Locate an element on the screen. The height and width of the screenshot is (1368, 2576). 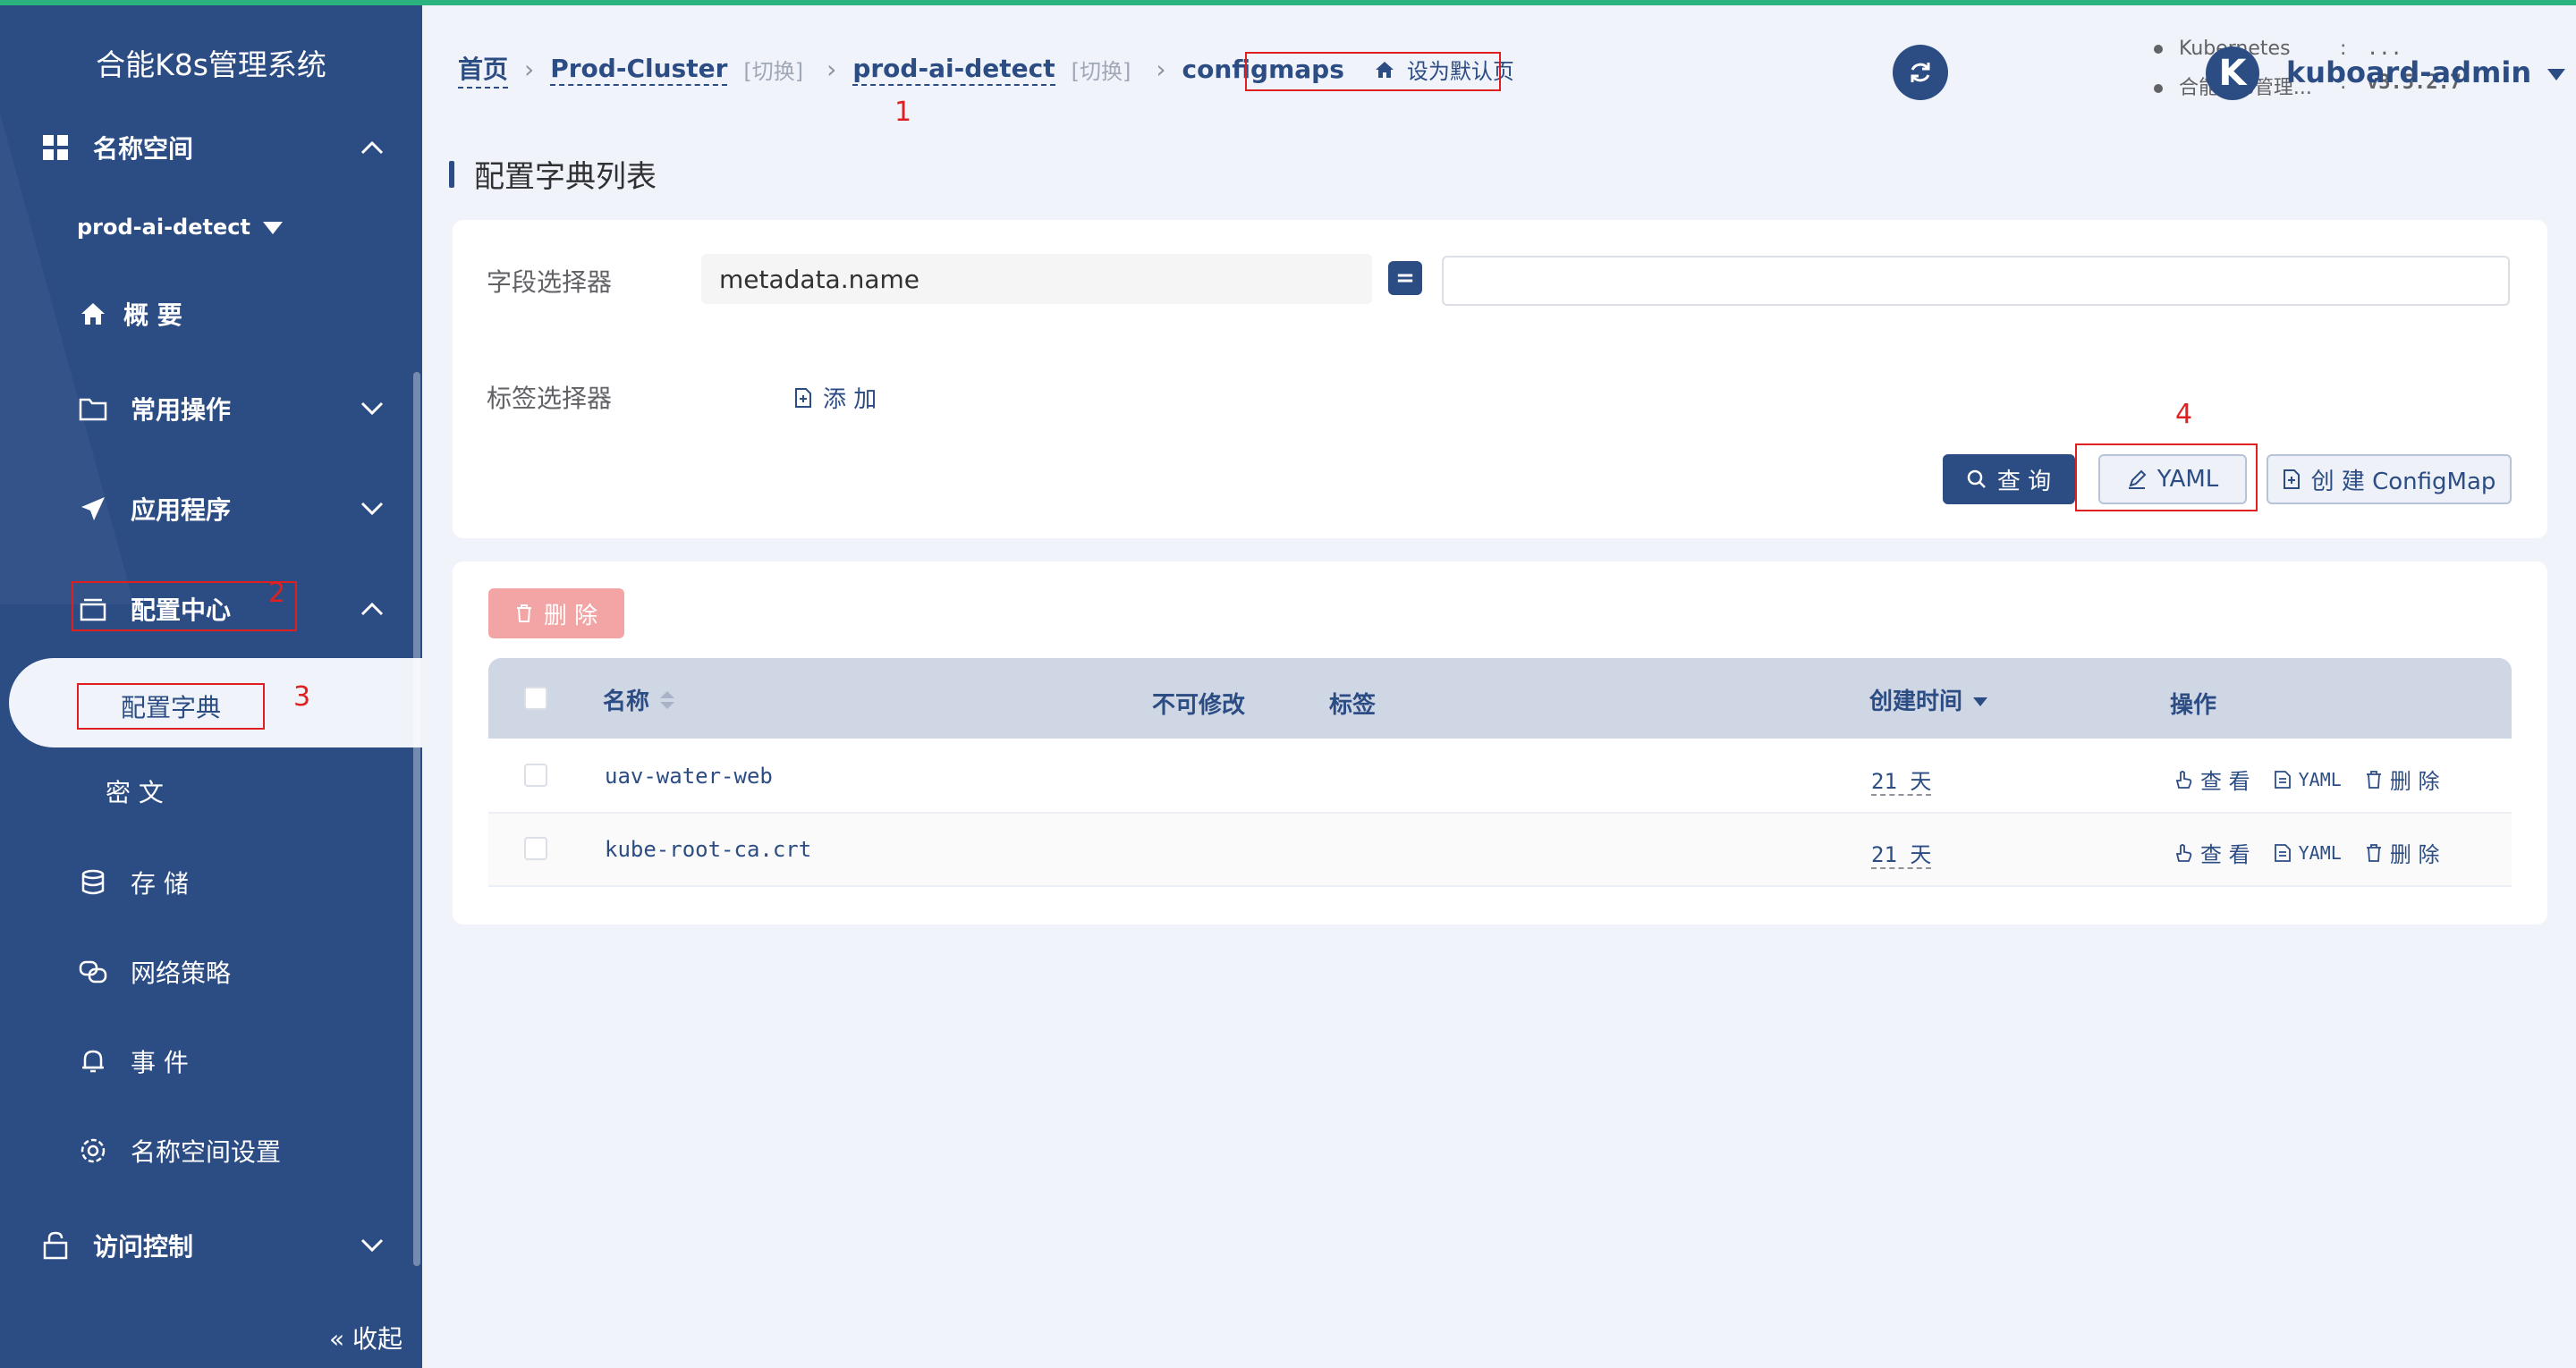
create-button-label: 创 建 ConfigMap is located at coordinates (2403, 482).